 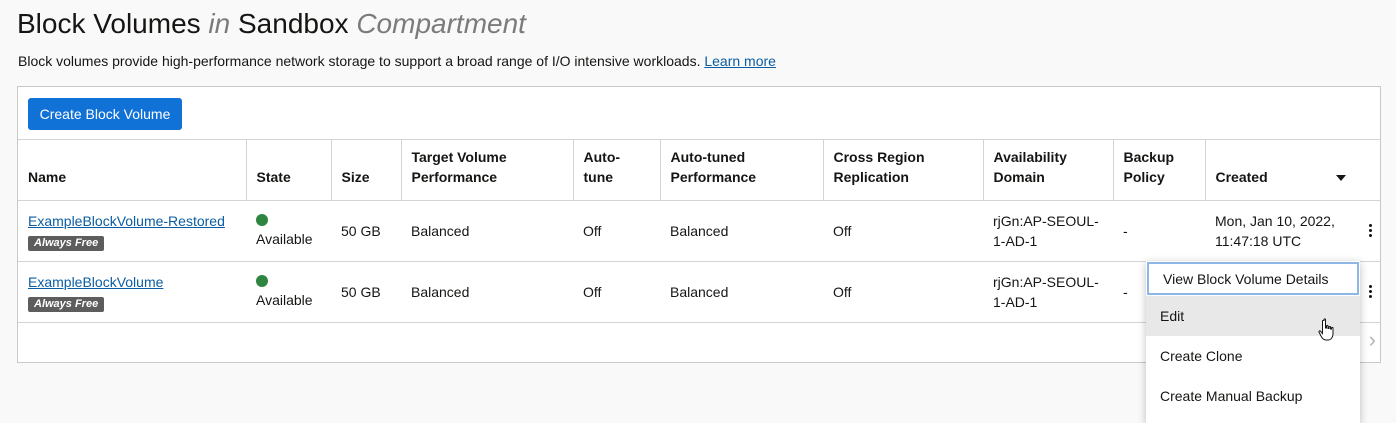 I want to click on cell-name: ExampleBlockVolume Always Free, so click(x=132, y=292).